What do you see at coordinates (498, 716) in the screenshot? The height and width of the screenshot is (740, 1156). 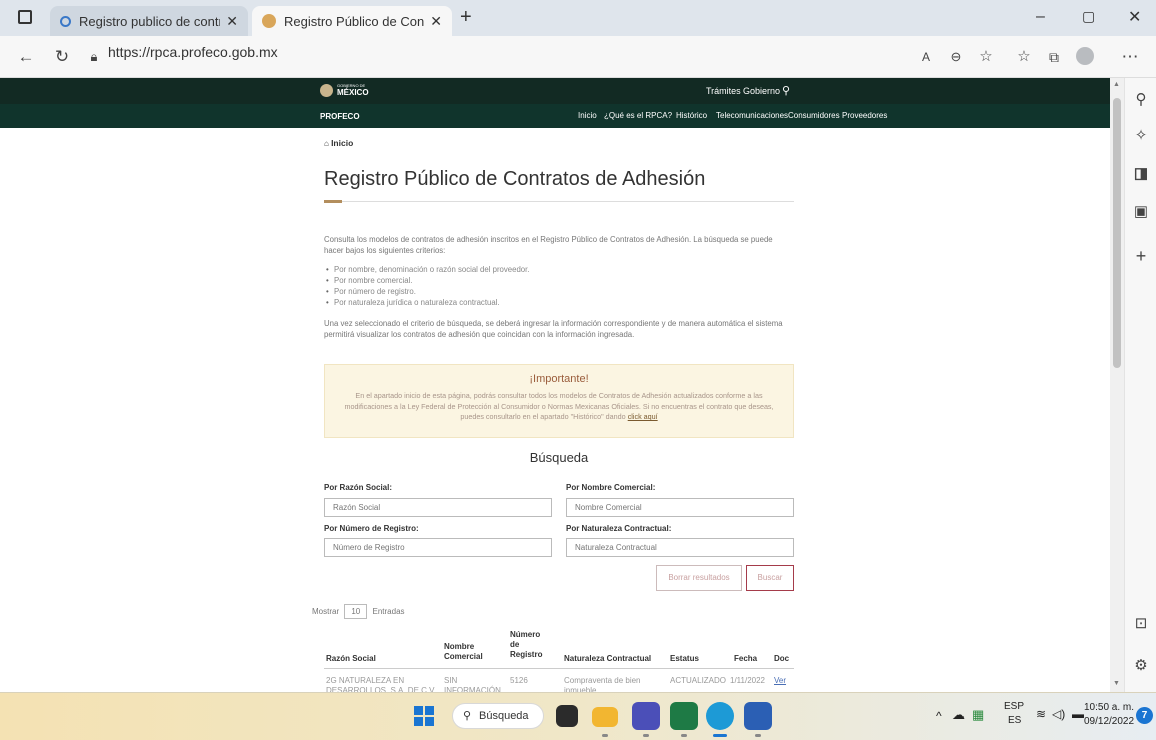 I see `taskbar-search: ⚲ Búsqueda` at bounding box center [498, 716].